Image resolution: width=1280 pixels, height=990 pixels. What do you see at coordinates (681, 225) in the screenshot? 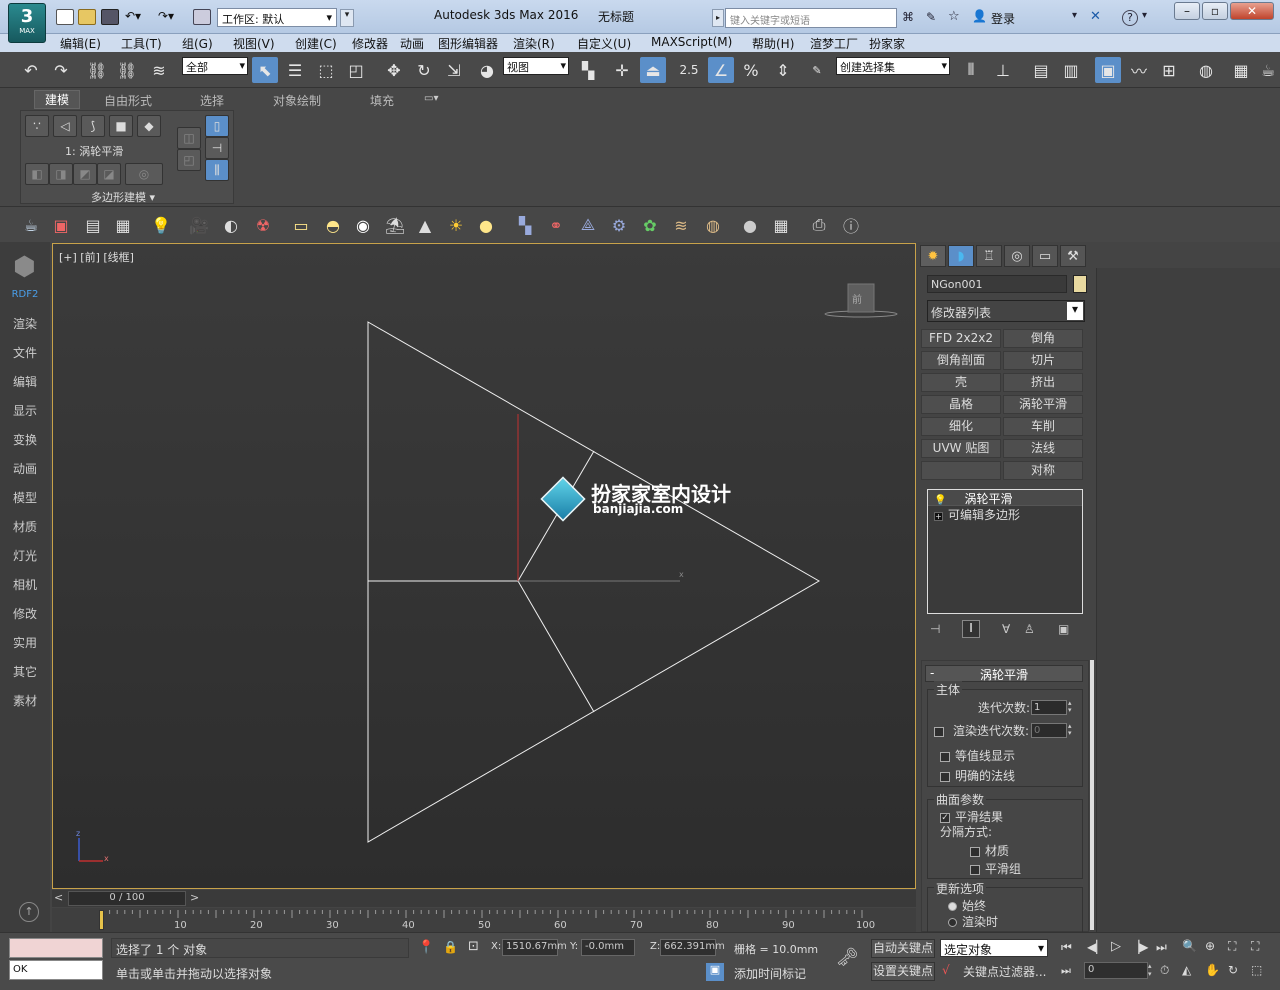
I see `hair-icon: ≋` at bounding box center [681, 225].